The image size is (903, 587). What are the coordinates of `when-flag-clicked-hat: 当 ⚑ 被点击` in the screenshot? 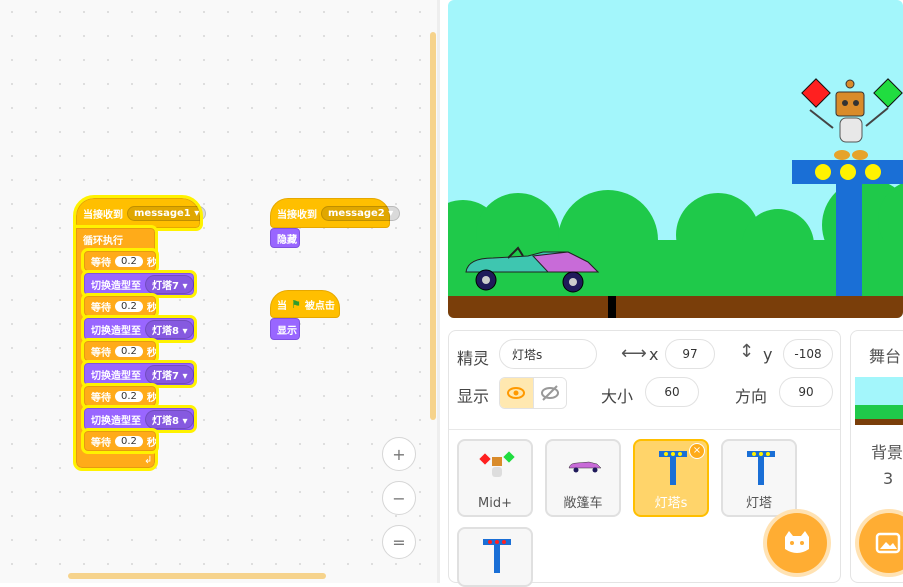 It's located at (305, 304).